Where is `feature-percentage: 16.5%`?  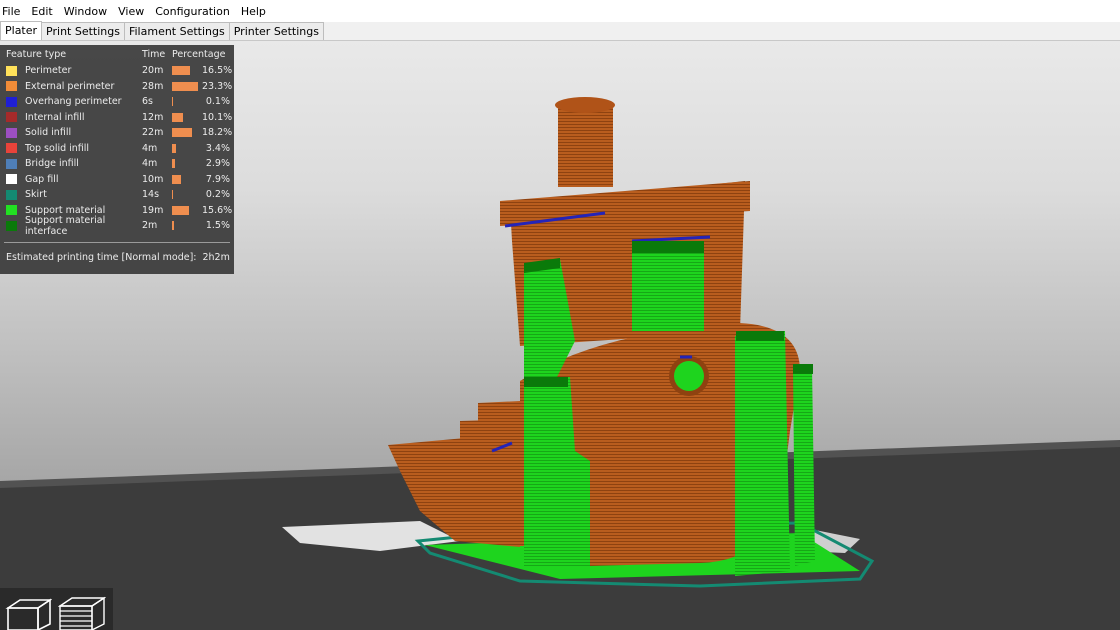 feature-percentage: 16.5% is located at coordinates (217, 71).